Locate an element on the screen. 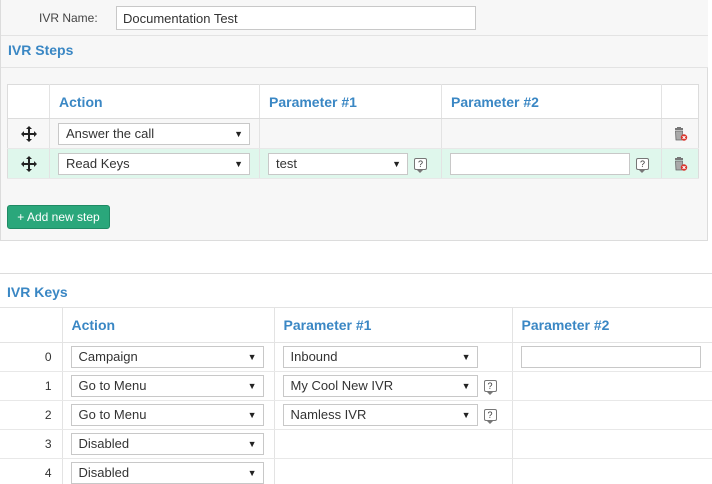 The height and width of the screenshot is (484, 712). steps-header-param2: Parameter #2 is located at coordinates (551, 101).